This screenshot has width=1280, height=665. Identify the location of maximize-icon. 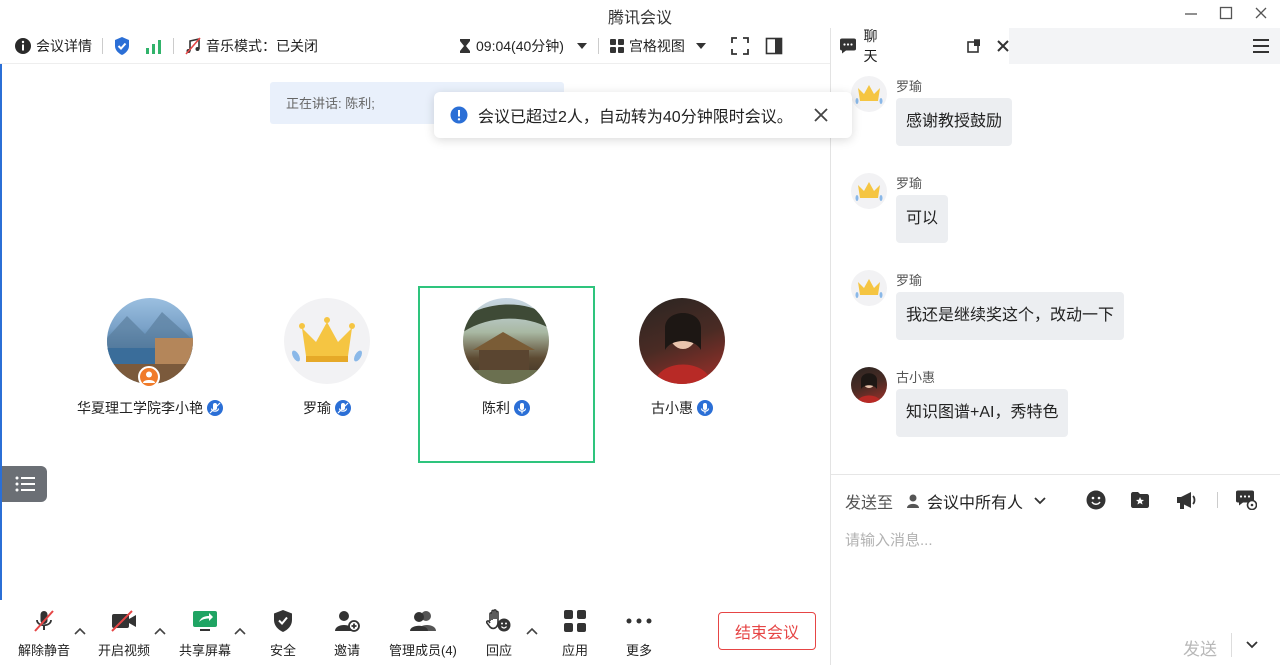
(1226, 13).